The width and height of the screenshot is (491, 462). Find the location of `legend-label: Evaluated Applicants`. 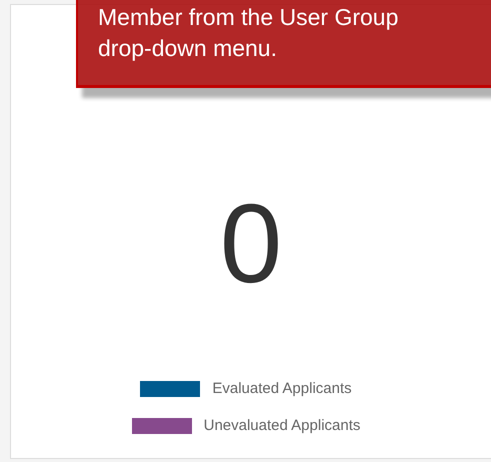

legend-label: Evaluated Applicants is located at coordinates (282, 389).